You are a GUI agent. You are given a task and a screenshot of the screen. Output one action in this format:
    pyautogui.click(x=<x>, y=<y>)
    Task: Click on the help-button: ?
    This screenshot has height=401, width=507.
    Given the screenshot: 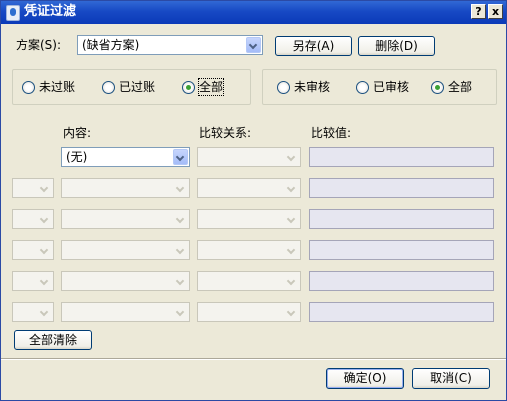 What is the action you would take?
    pyautogui.click(x=478, y=11)
    